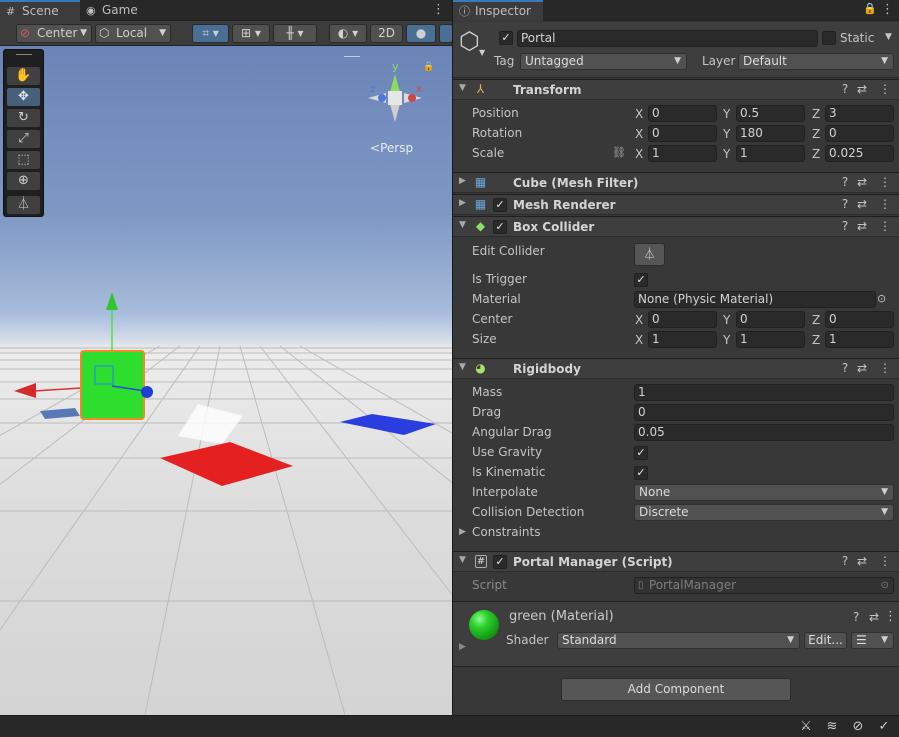  Describe the element at coordinates (676, 89) in the screenshot. I see `transform-header: ▼ ⅄ Transform ? ⇄ ⋮` at that location.